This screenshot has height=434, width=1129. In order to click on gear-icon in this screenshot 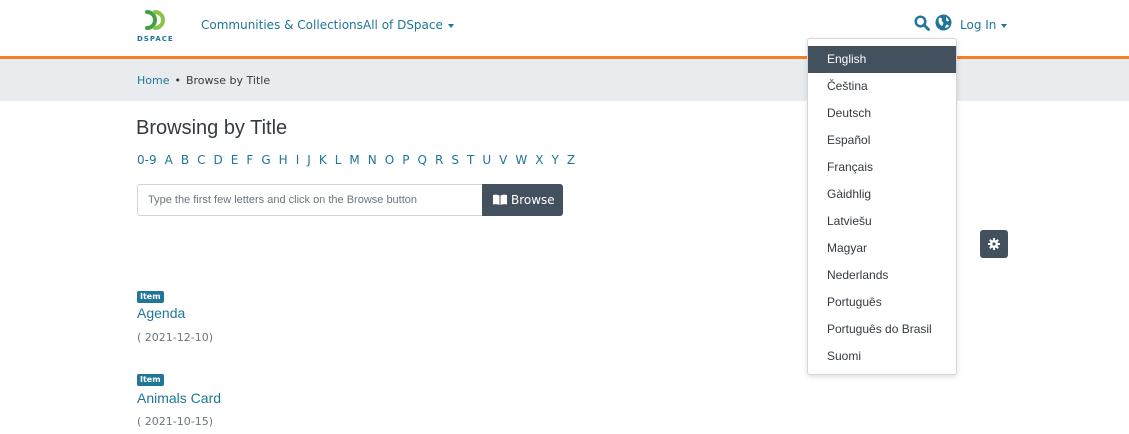, I will do `click(994, 244)`.